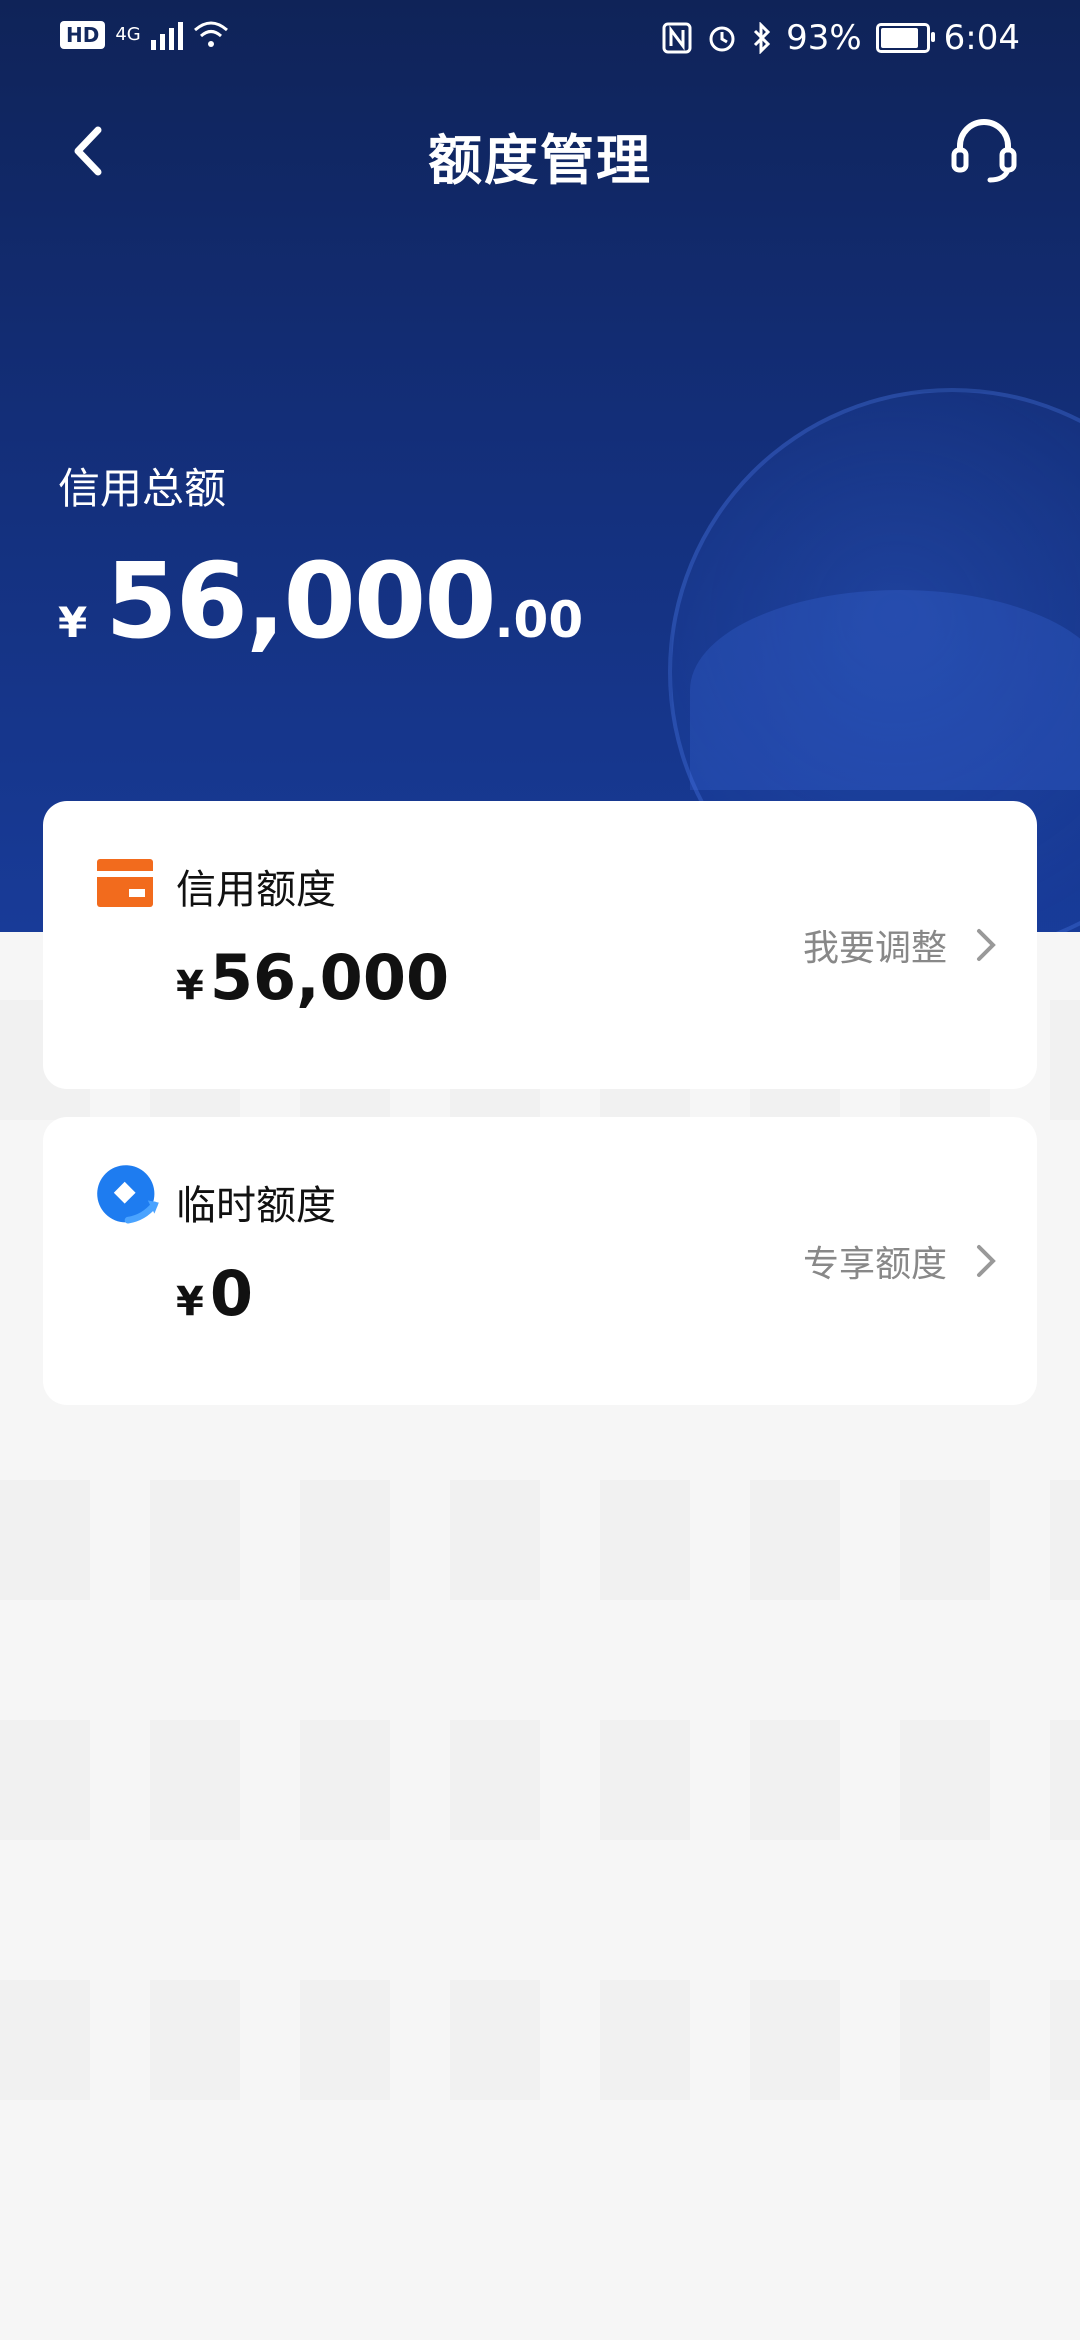 The image size is (1080, 2340). I want to click on battery-level, so click(899, 38).